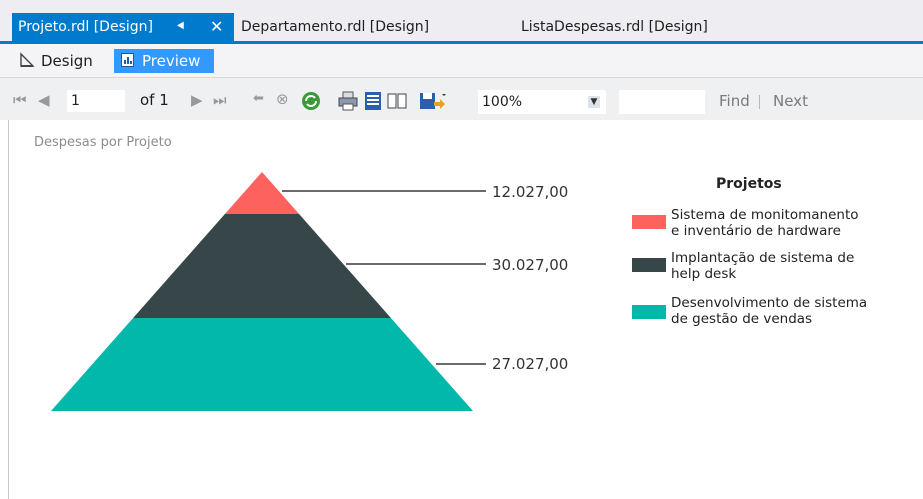 The image size is (923, 499). What do you see at coordinates (530, 364) in the screenshot?
I see `data-label-3: 27.027,00` at bounding box center [530, 364].